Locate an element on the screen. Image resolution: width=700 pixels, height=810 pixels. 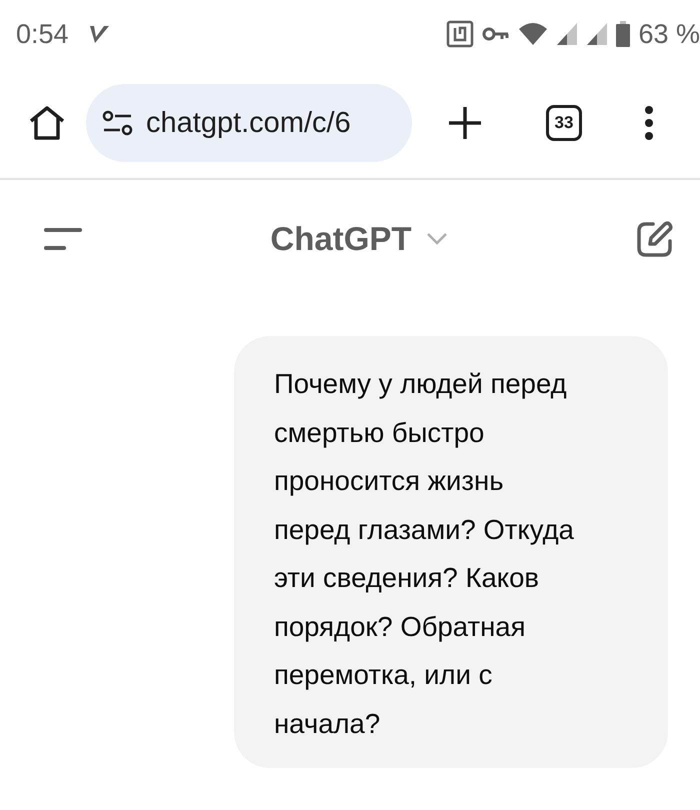
home-button is located at coordinates (47, 123).